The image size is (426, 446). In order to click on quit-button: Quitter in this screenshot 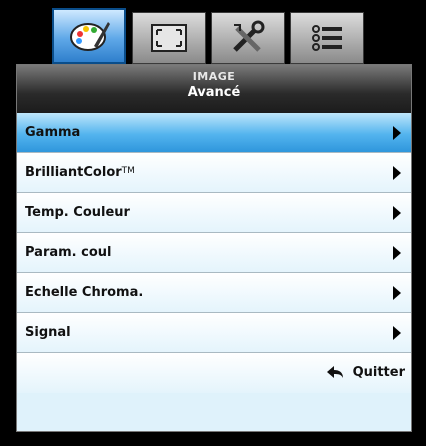, I will do `click(365, 372)`.